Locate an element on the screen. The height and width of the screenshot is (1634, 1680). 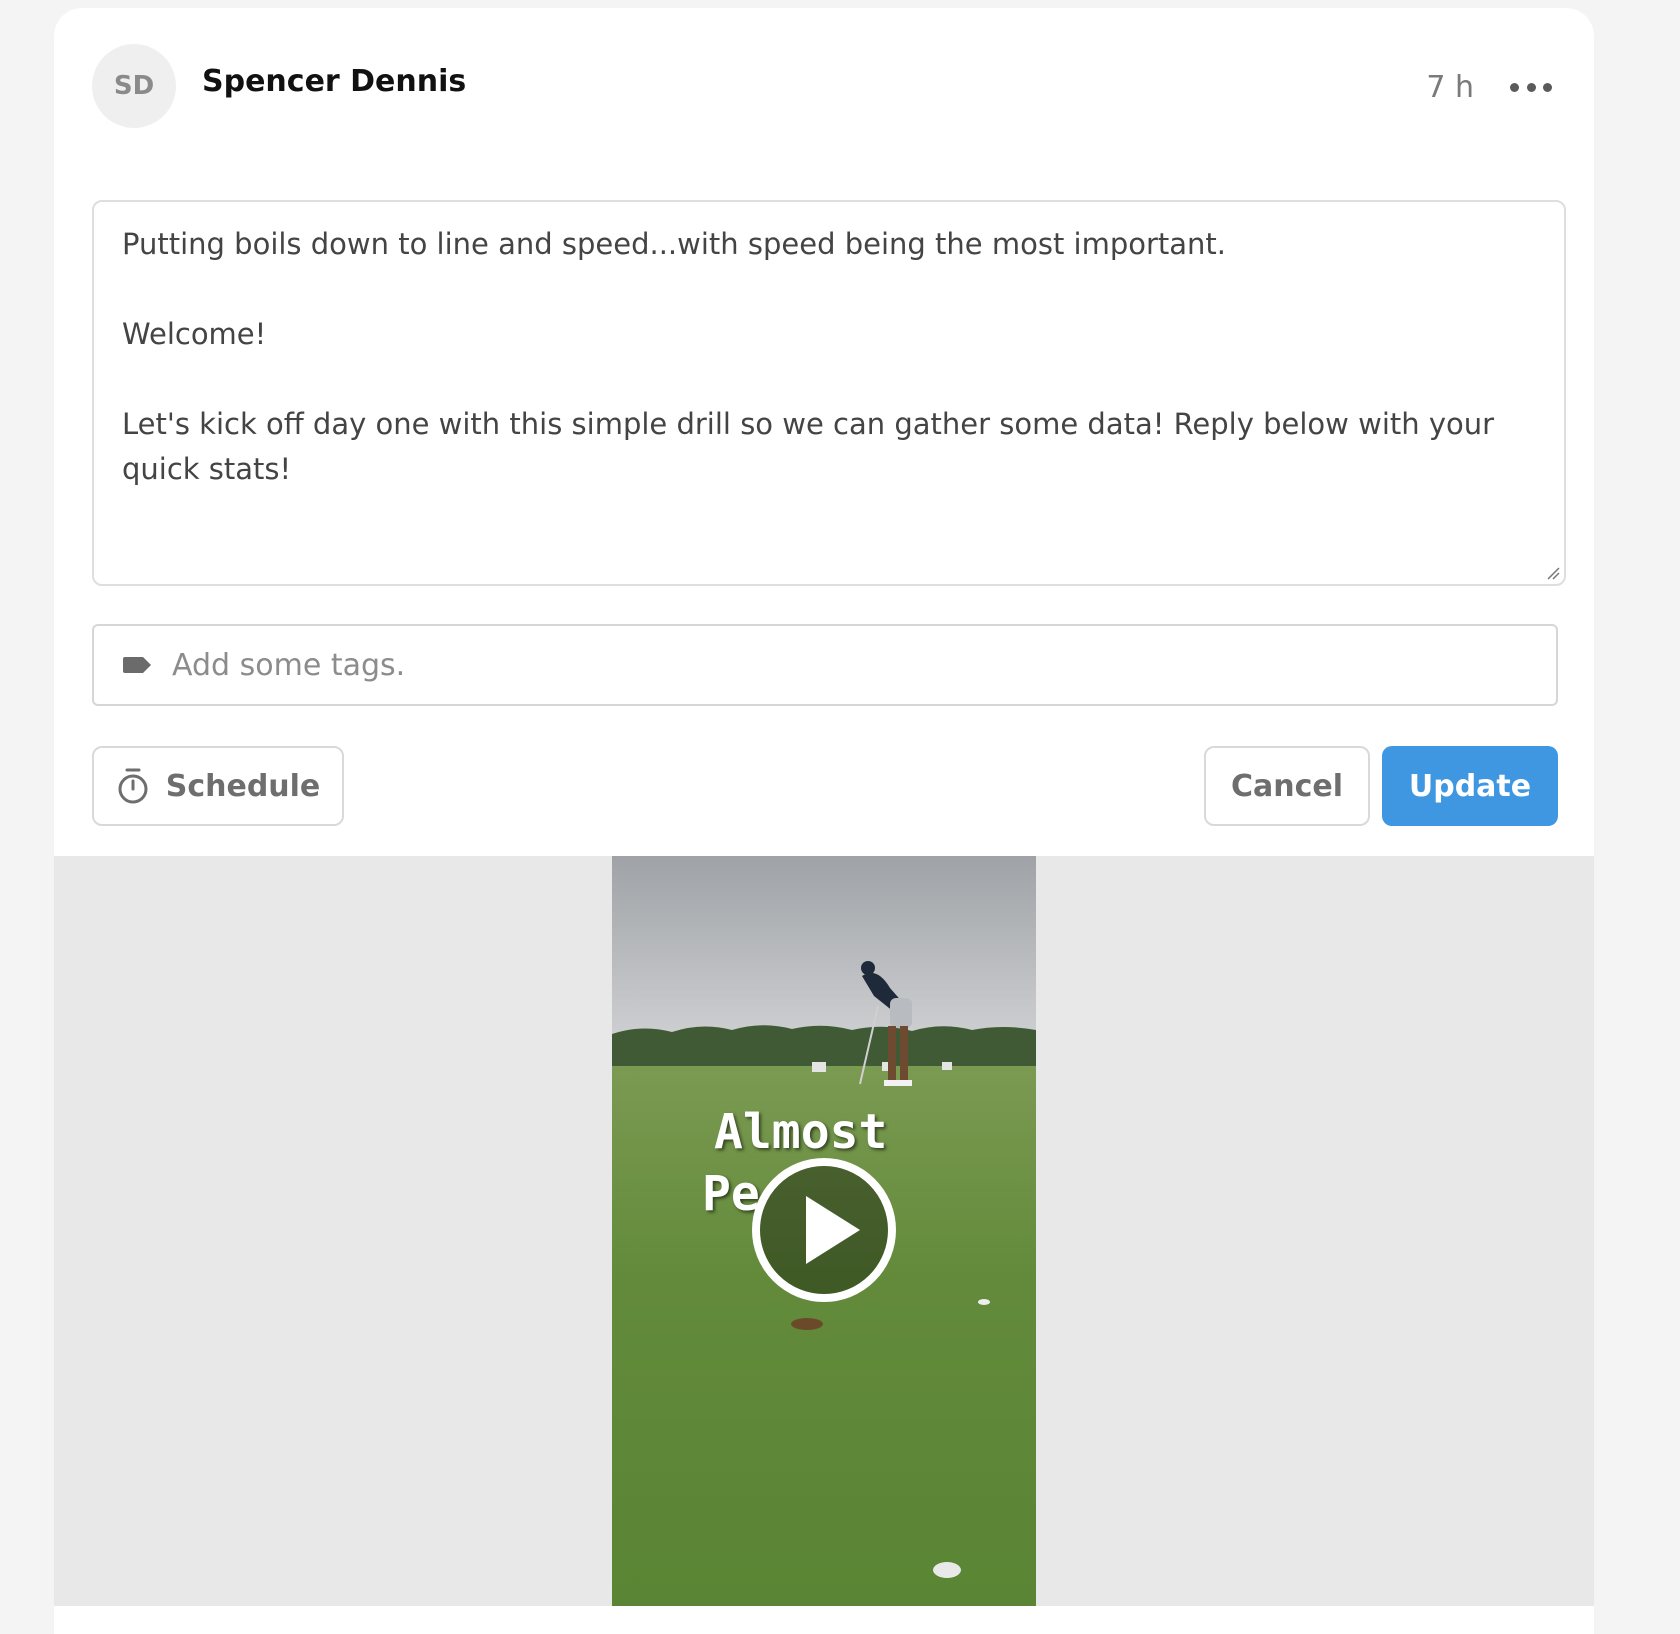
author-name: Spencer Dennis is located at coordinates (334, 81).